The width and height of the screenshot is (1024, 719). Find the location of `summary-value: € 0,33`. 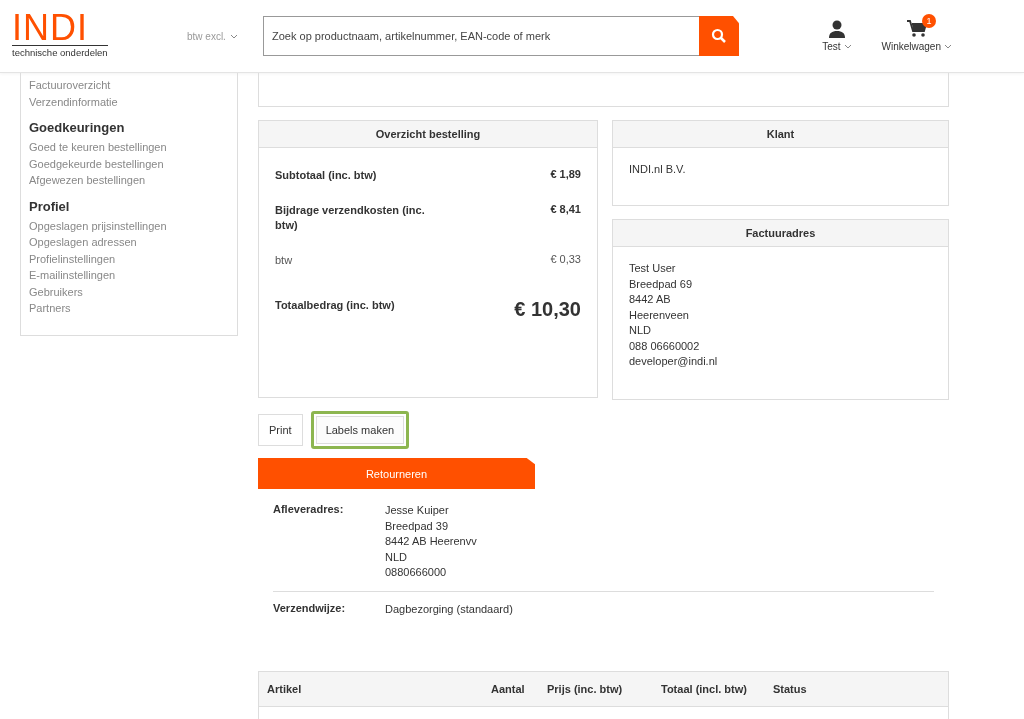

summary-value: € 0,33 is located at coordinates (565, 259).